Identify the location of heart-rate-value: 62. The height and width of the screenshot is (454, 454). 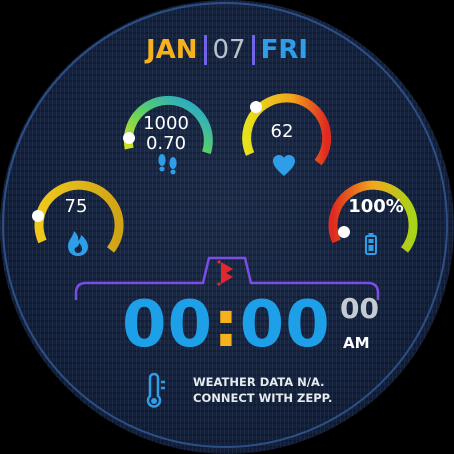
(282, 131).